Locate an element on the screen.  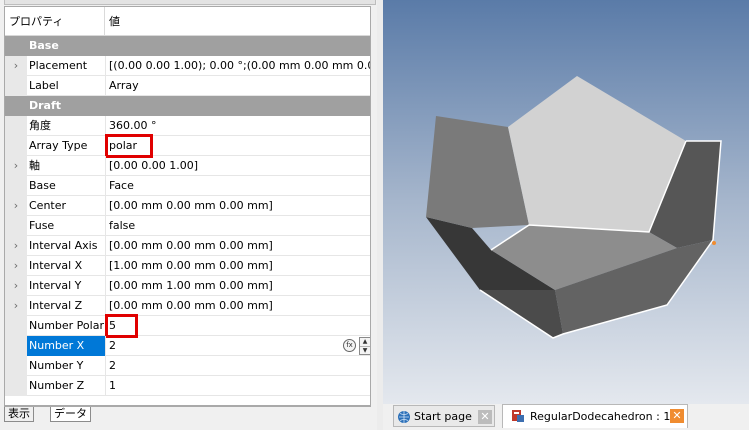
property-name: Array Type is located at coordinates (66, 146).